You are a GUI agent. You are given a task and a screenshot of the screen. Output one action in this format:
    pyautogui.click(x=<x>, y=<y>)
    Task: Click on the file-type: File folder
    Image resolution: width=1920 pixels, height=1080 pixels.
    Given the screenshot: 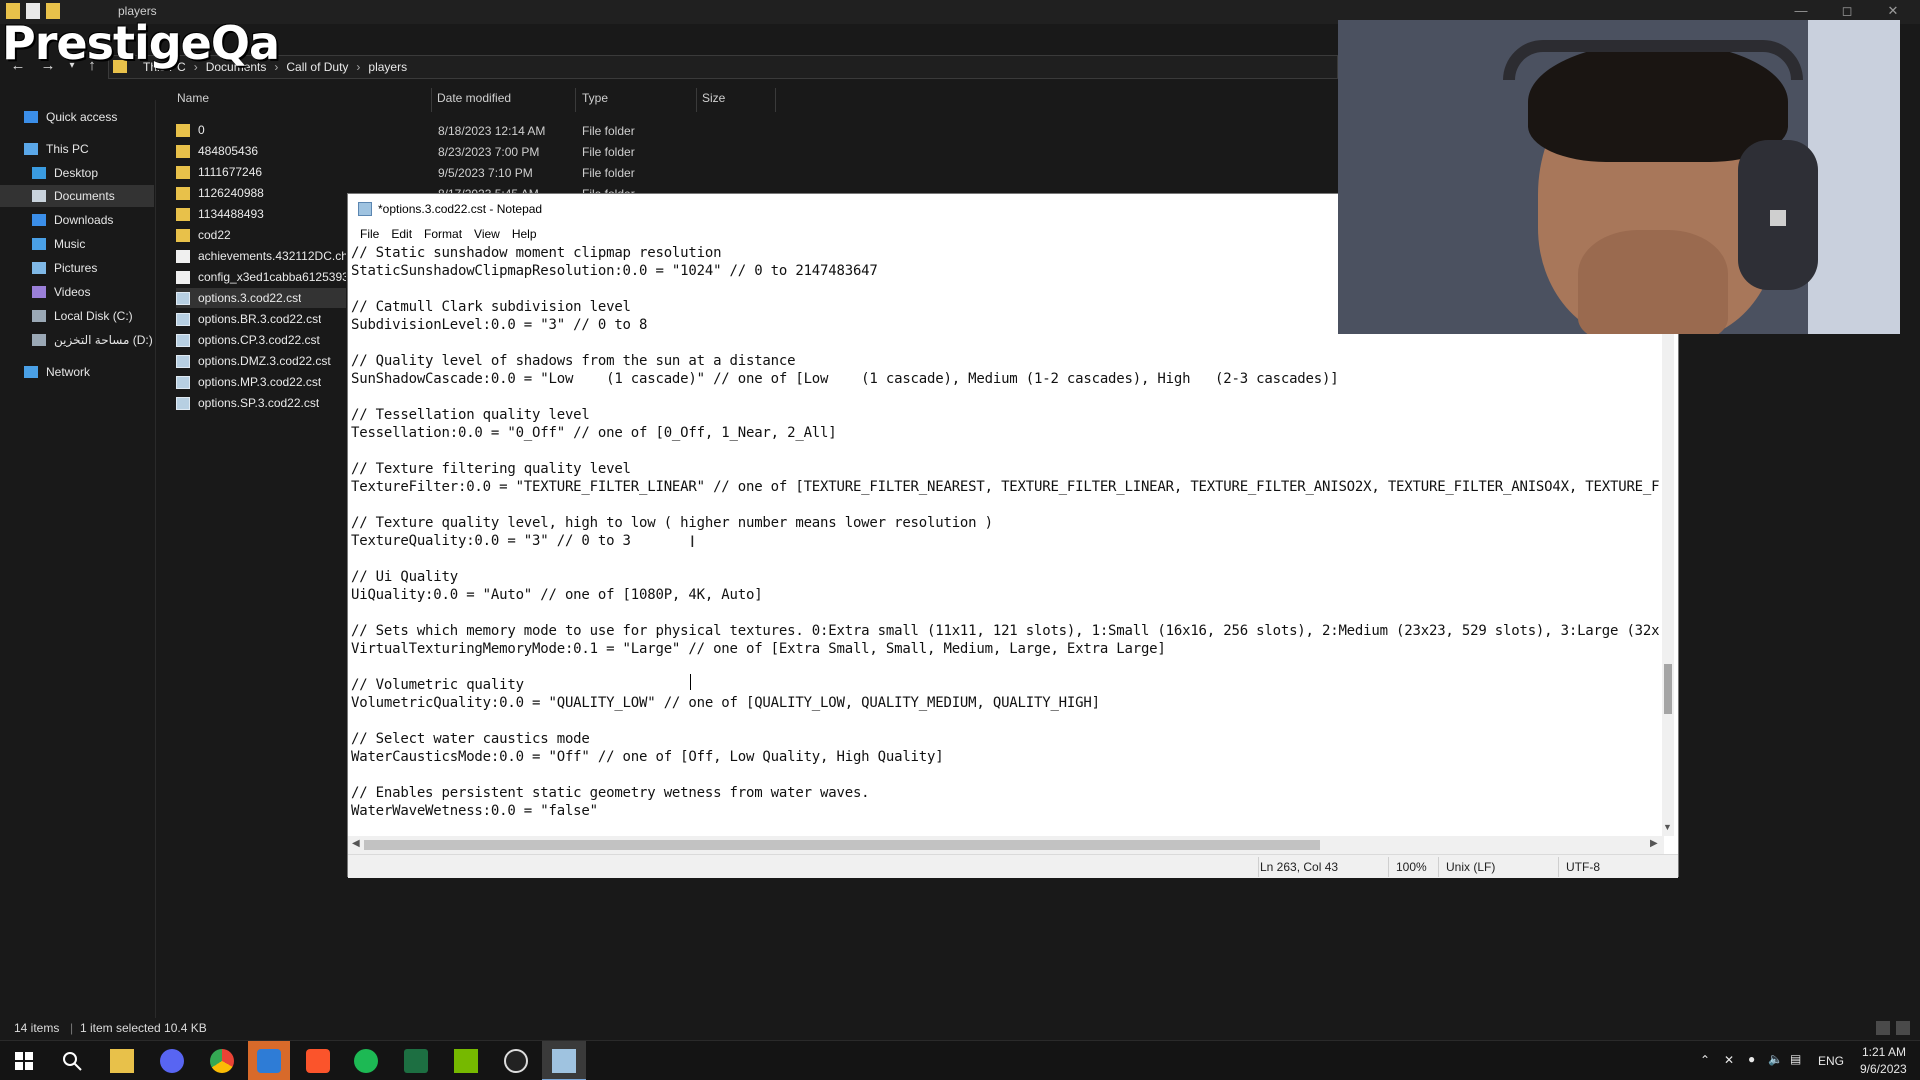 What is the action you would take?
    pyautogui.click(x=608, y=152)
    